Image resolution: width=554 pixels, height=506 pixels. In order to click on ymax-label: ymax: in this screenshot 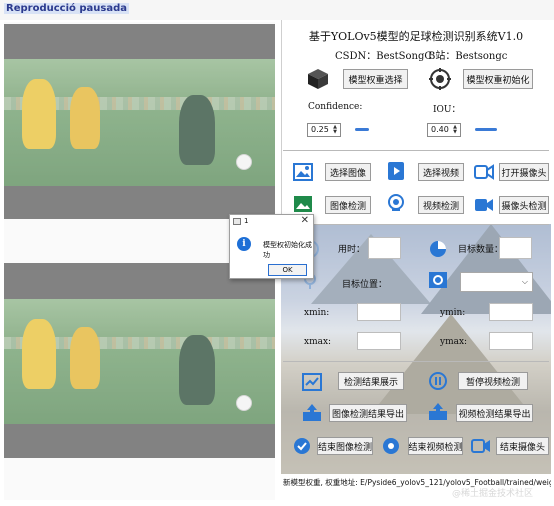, I will do `click(454, 342)`.